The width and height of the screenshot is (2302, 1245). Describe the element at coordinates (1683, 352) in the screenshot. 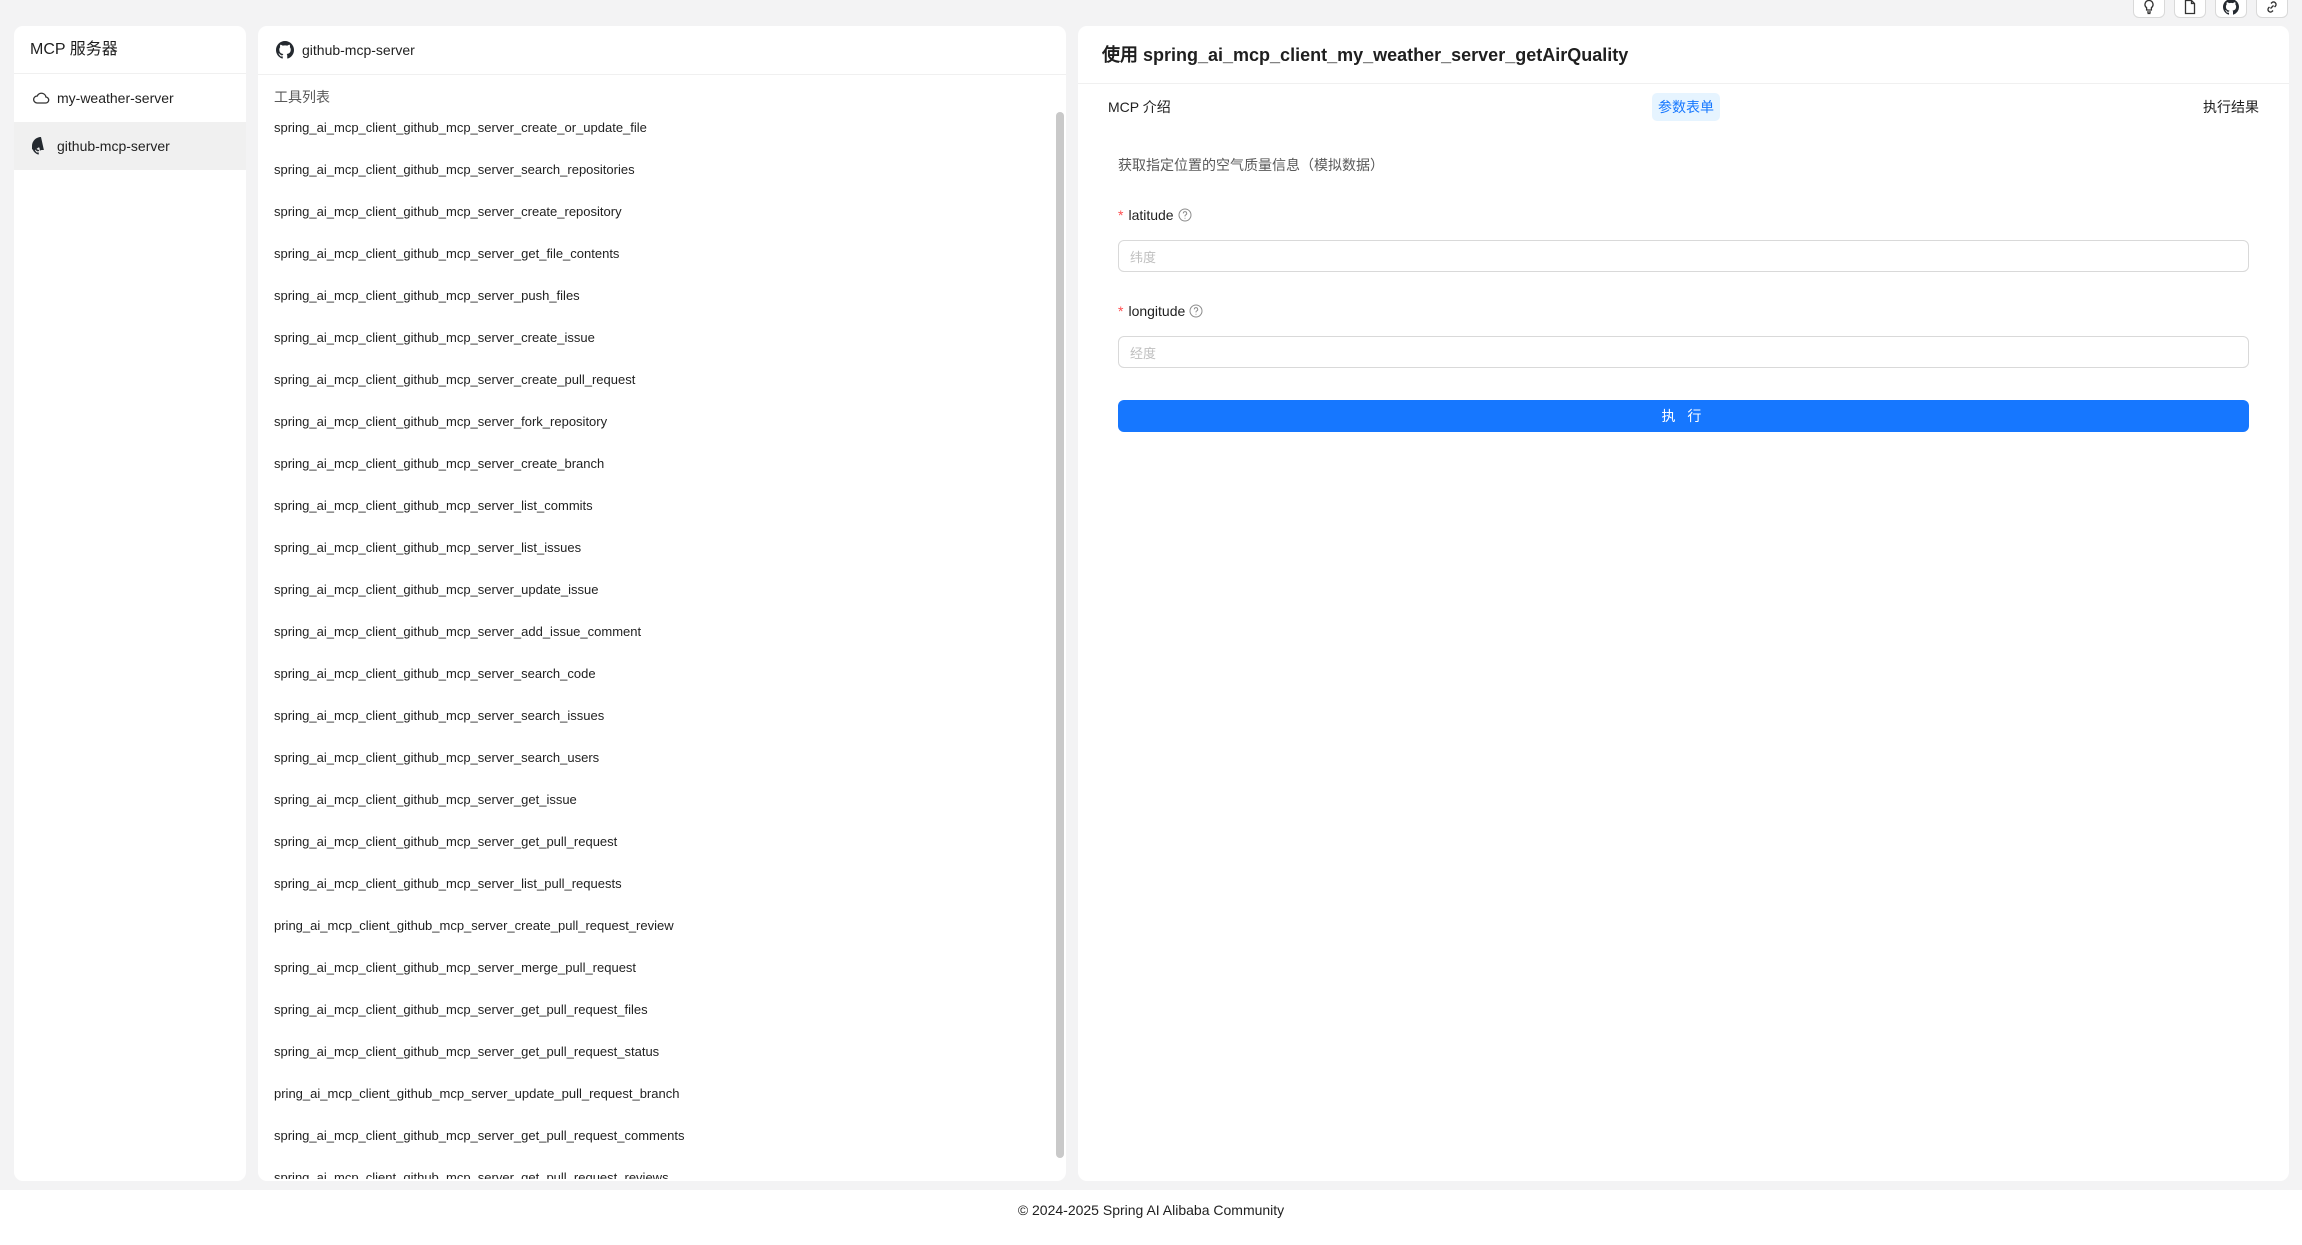

I see `longitude-input: 经度` at that location.